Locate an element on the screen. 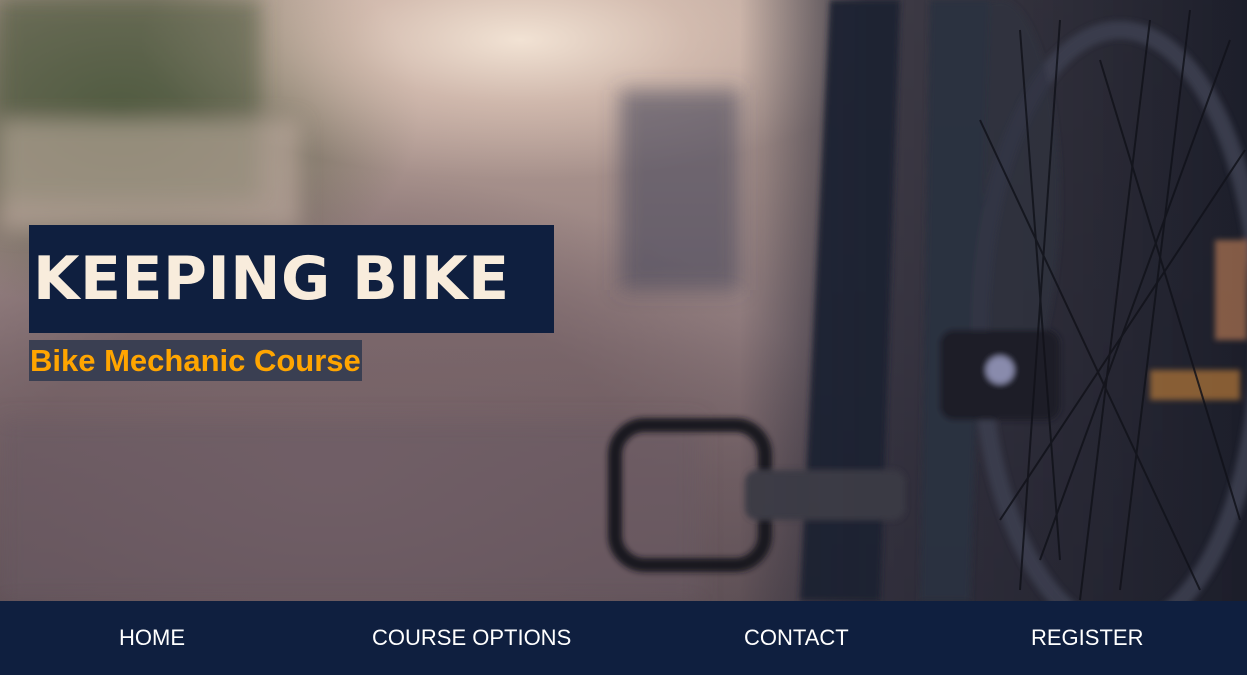 Image resolution: width=1247 pixels, height=675 pixels. hero-title-box: KEEPING BIKE is located at coordinates (291, 279).